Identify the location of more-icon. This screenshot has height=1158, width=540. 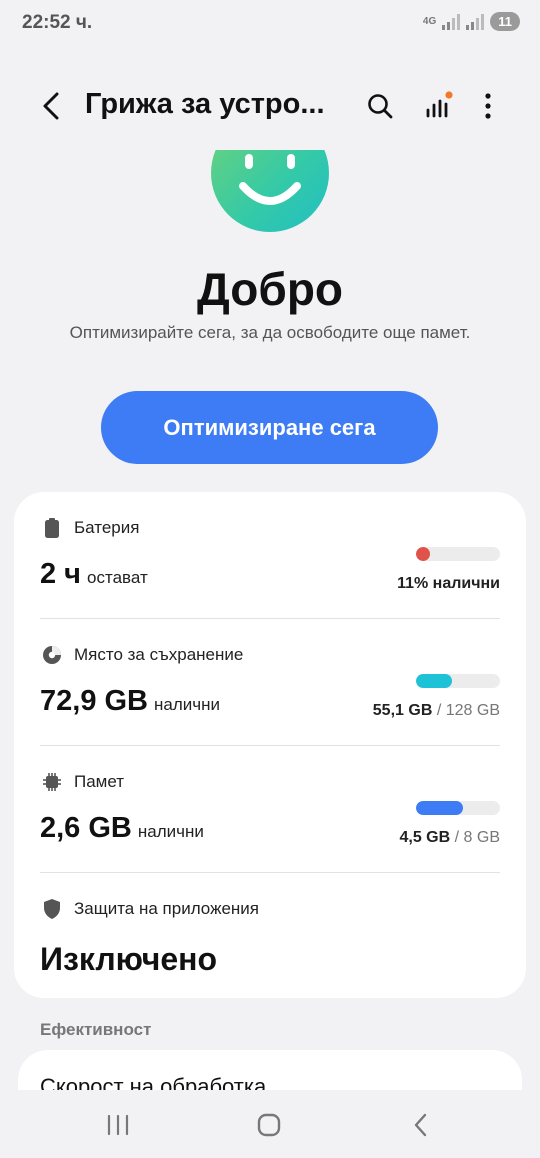
(488, 106).